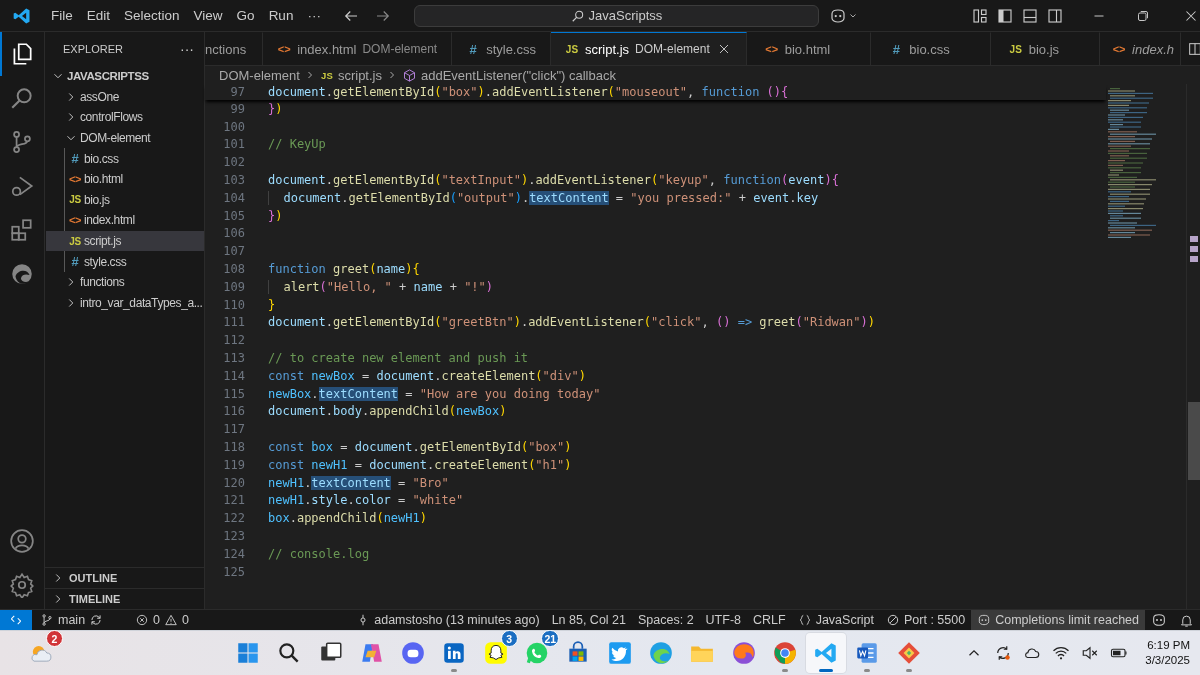 This screenshot has height=675, width=1200. What do you see at coordinates (420, 464) in the screenshot?
I see `code-line: const newH1 = document.createElement("h1")` at bounding box center [420, 464].